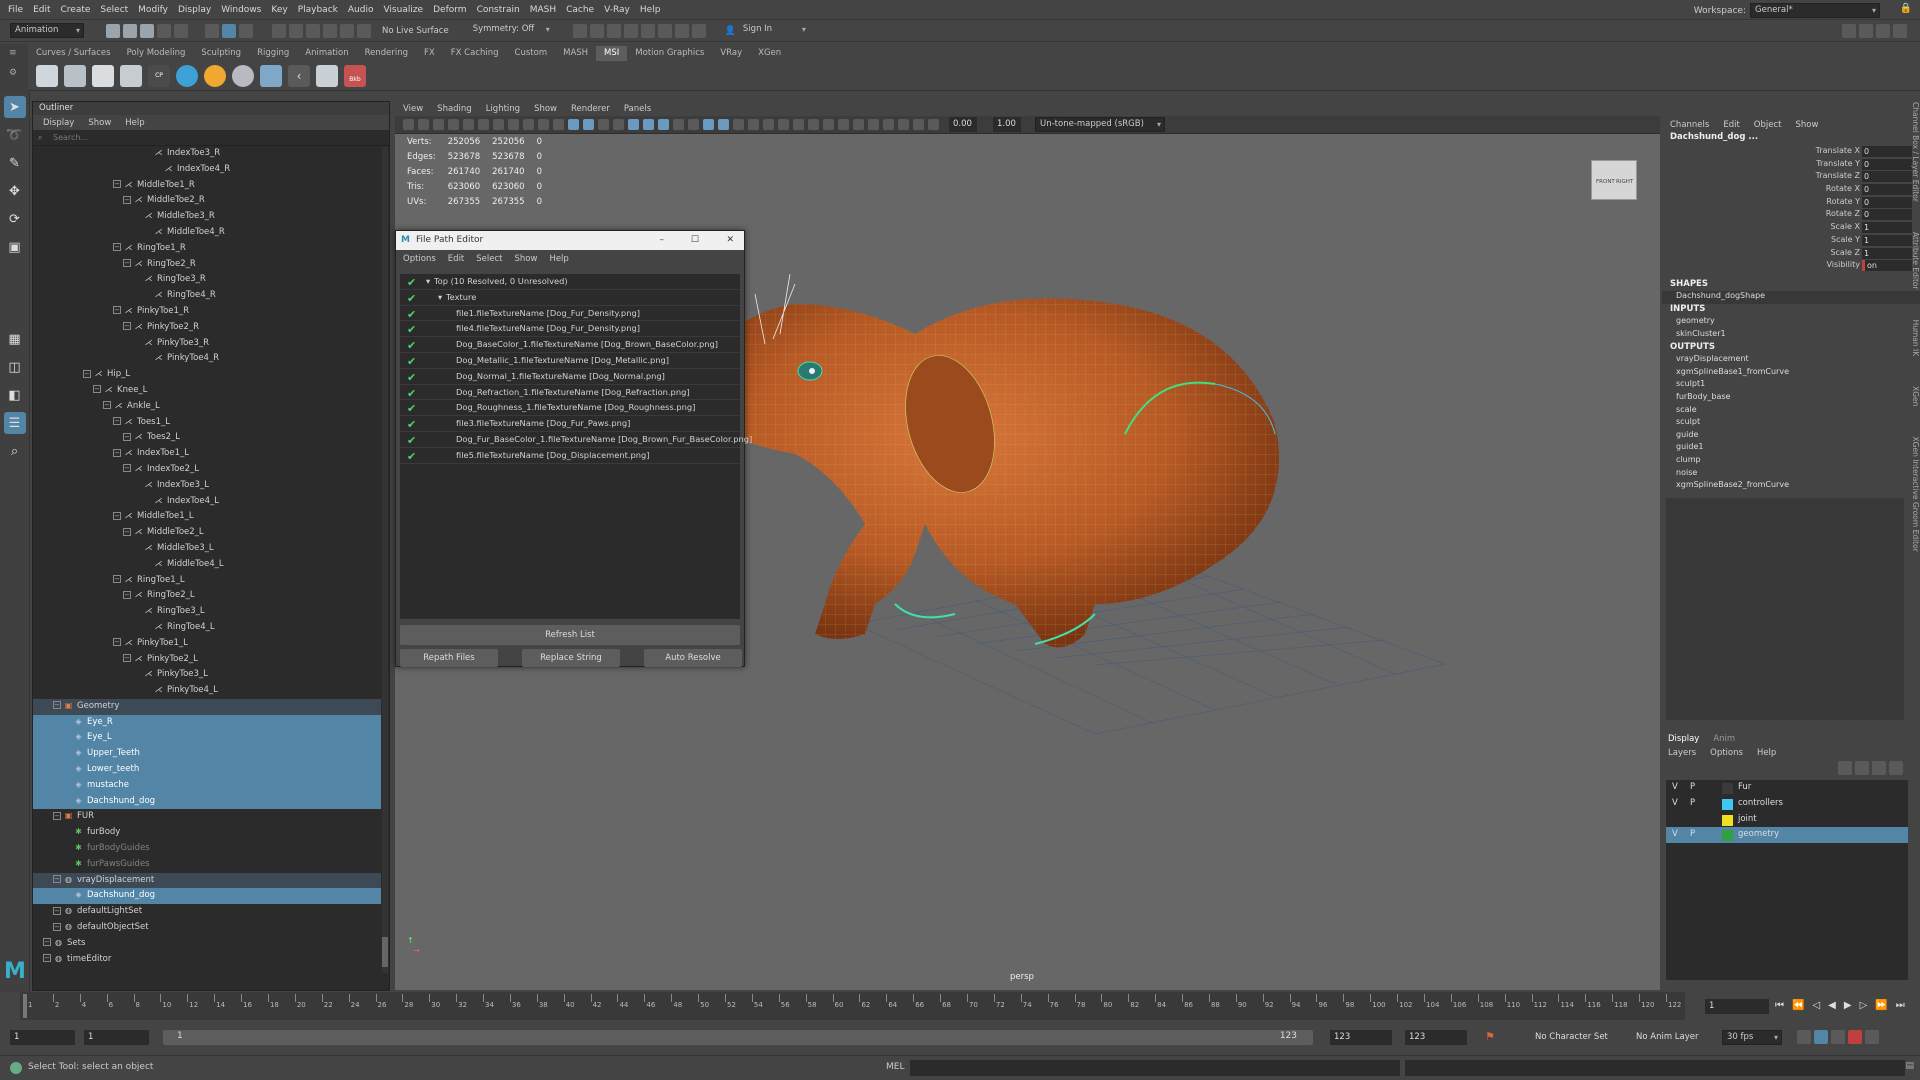 This screenshot has height=1080, width=1920. What do you see at coordinates (637, 109) in the screenshot?
I see `viewport-menu-panels: Panels` at bounding box center [637, 109].